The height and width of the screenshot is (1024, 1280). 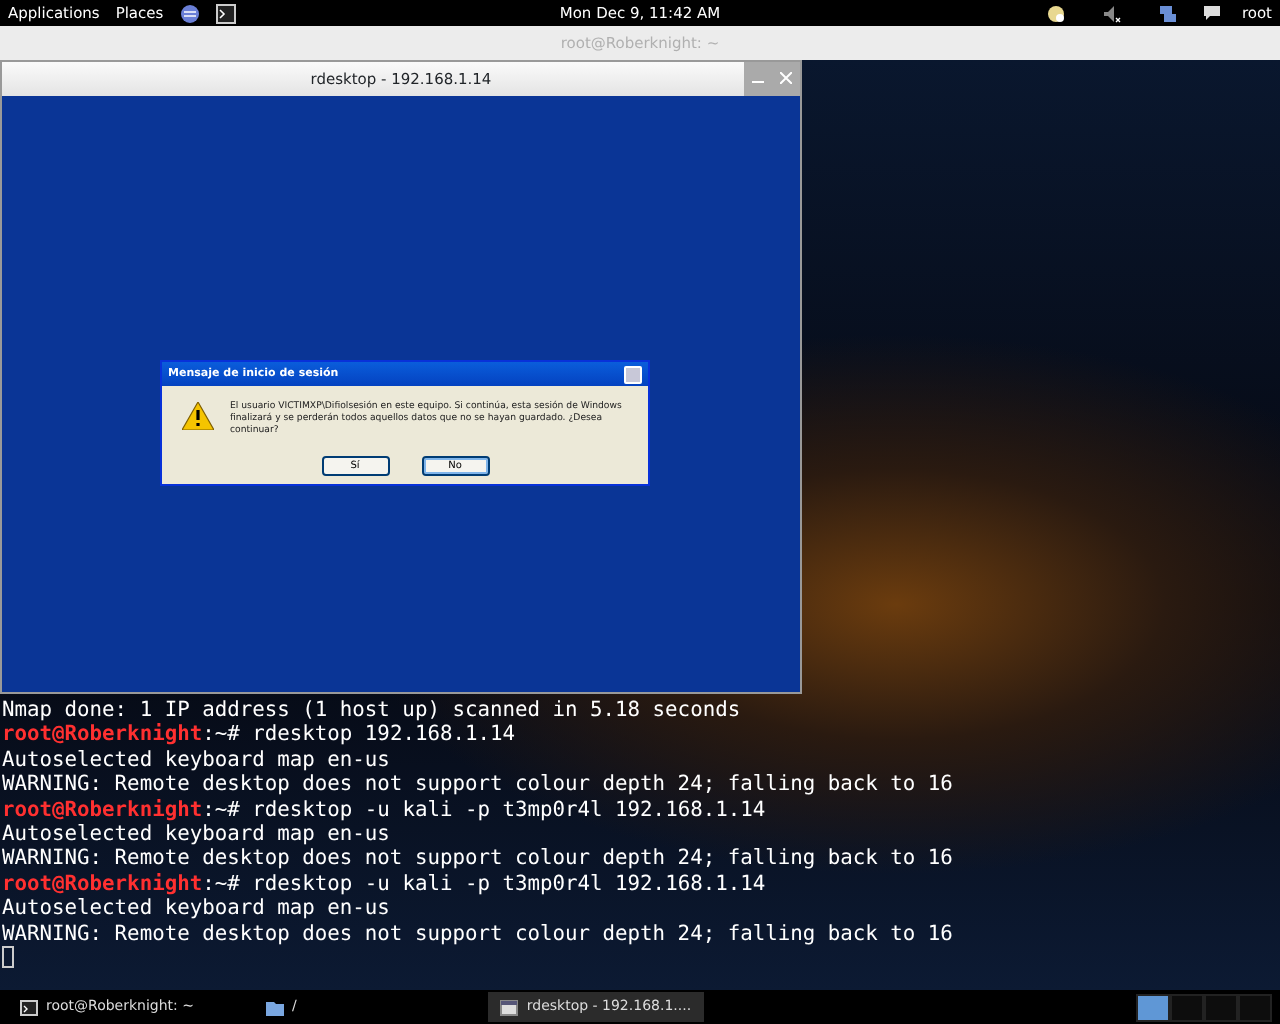 What do you see at coordinates (1167, 13) in the screenshot?
I see `network-icon` at bounding box center [1167, 13].